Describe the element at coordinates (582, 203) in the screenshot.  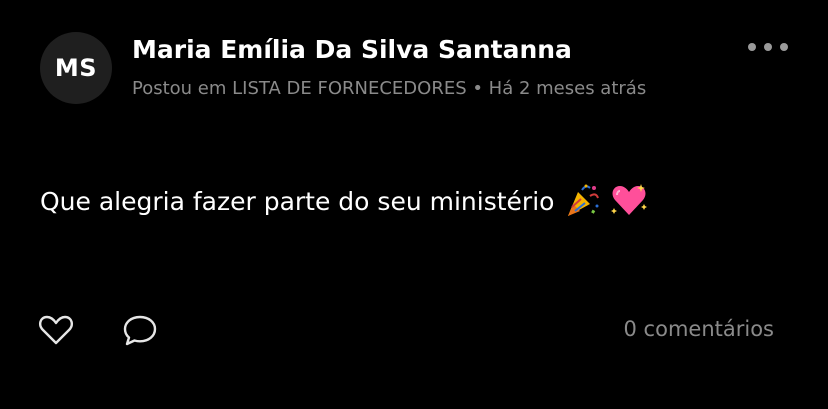
I see `party-popper-icon` at that location.